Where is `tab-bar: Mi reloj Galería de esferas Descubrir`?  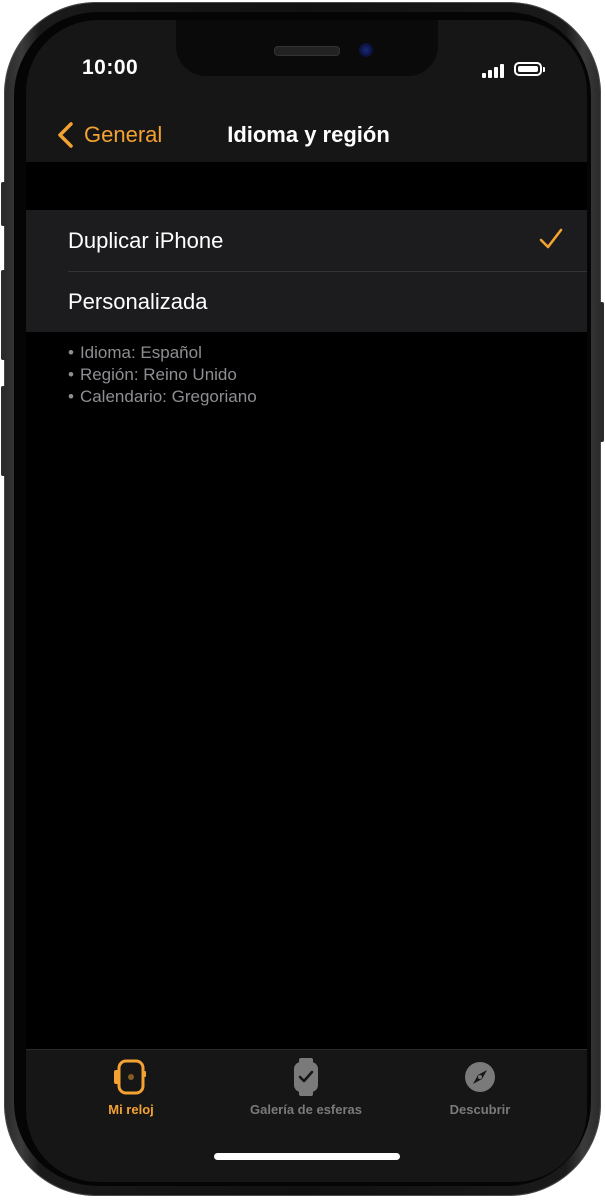
tab-bar: Mi reloj Galería de esferas Descubrir is located at coordinates (306, 1115).